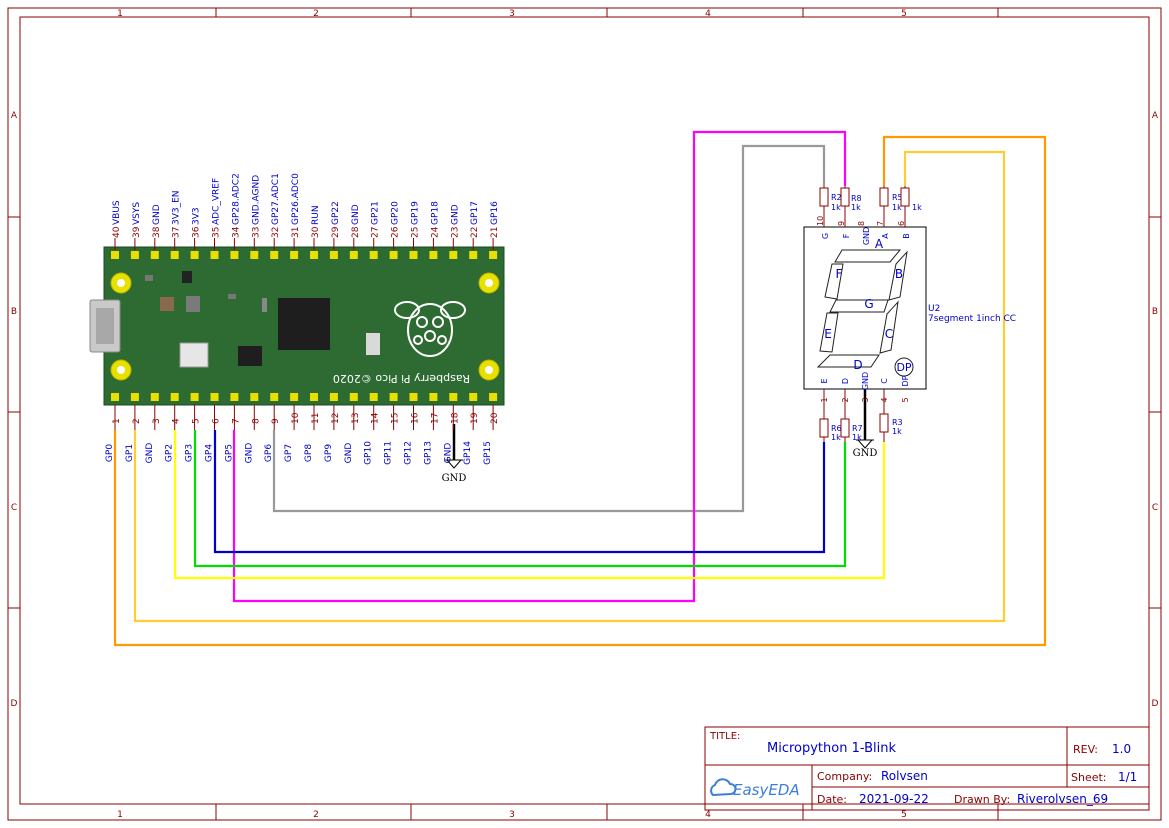  What do you see at coordinates (177, 232) in the screenshot?
I see `pico-top-pin-num: 37` at bounding box center [177, 232].